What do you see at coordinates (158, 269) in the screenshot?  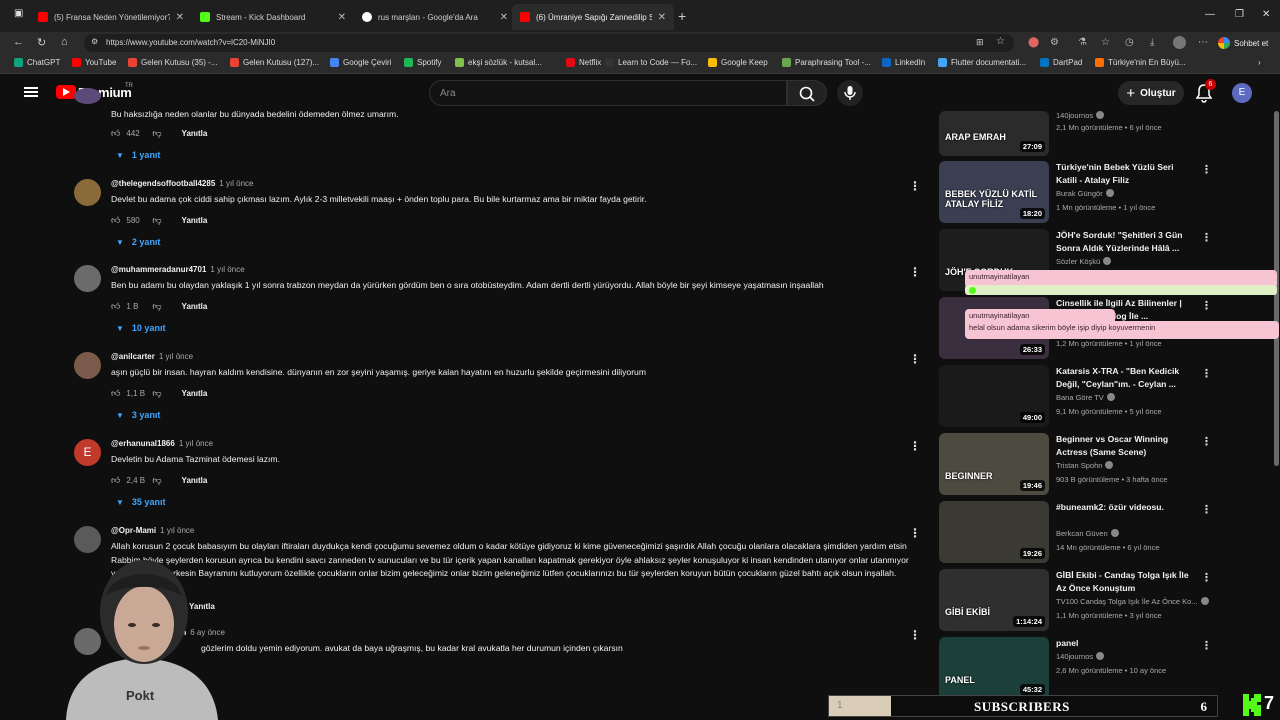 I see `comment-author: @muhammeradanur4701` at bounding box center [158, 269].